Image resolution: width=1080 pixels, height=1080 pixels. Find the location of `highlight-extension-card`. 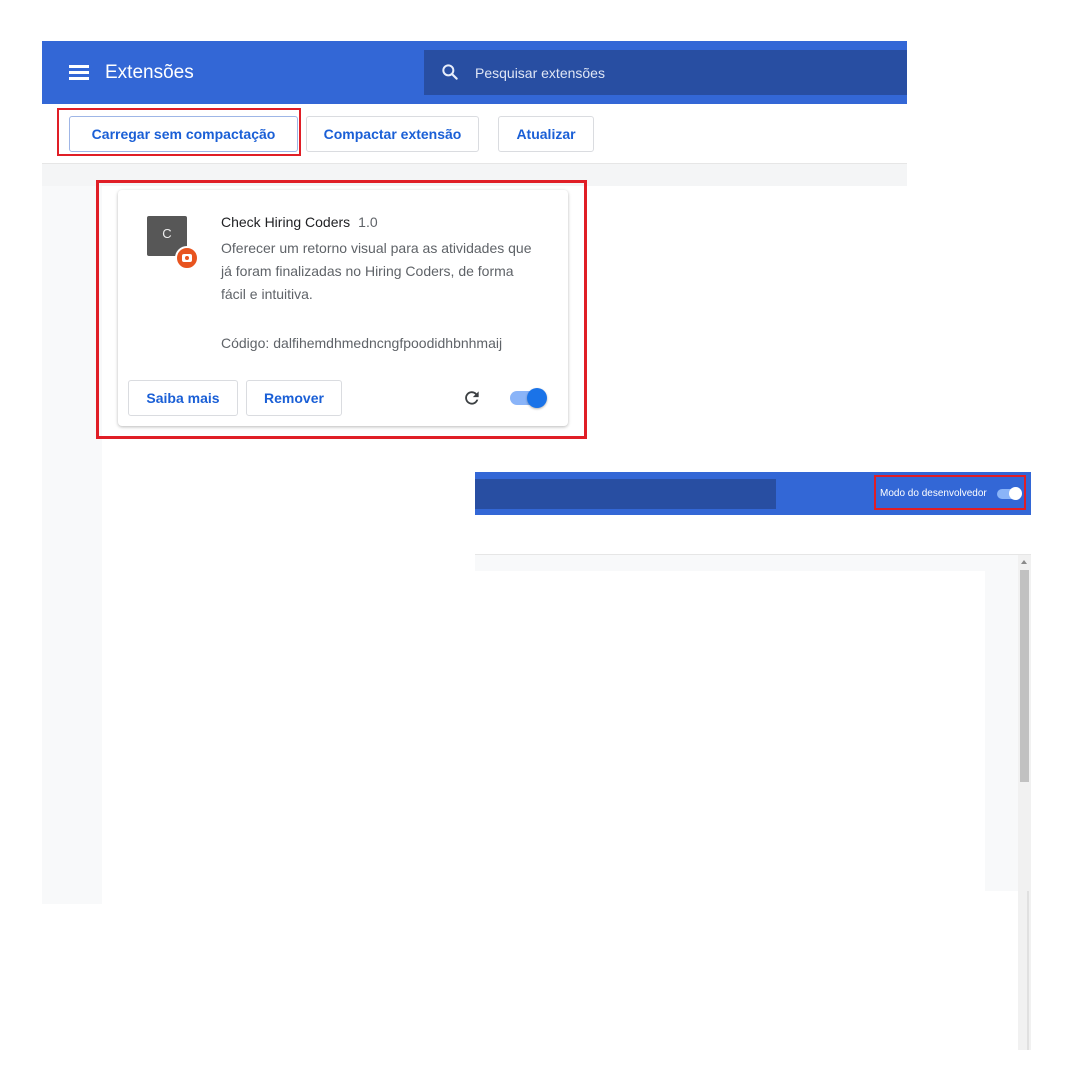

highlight-extension-card is located at coordinates (341, 309).